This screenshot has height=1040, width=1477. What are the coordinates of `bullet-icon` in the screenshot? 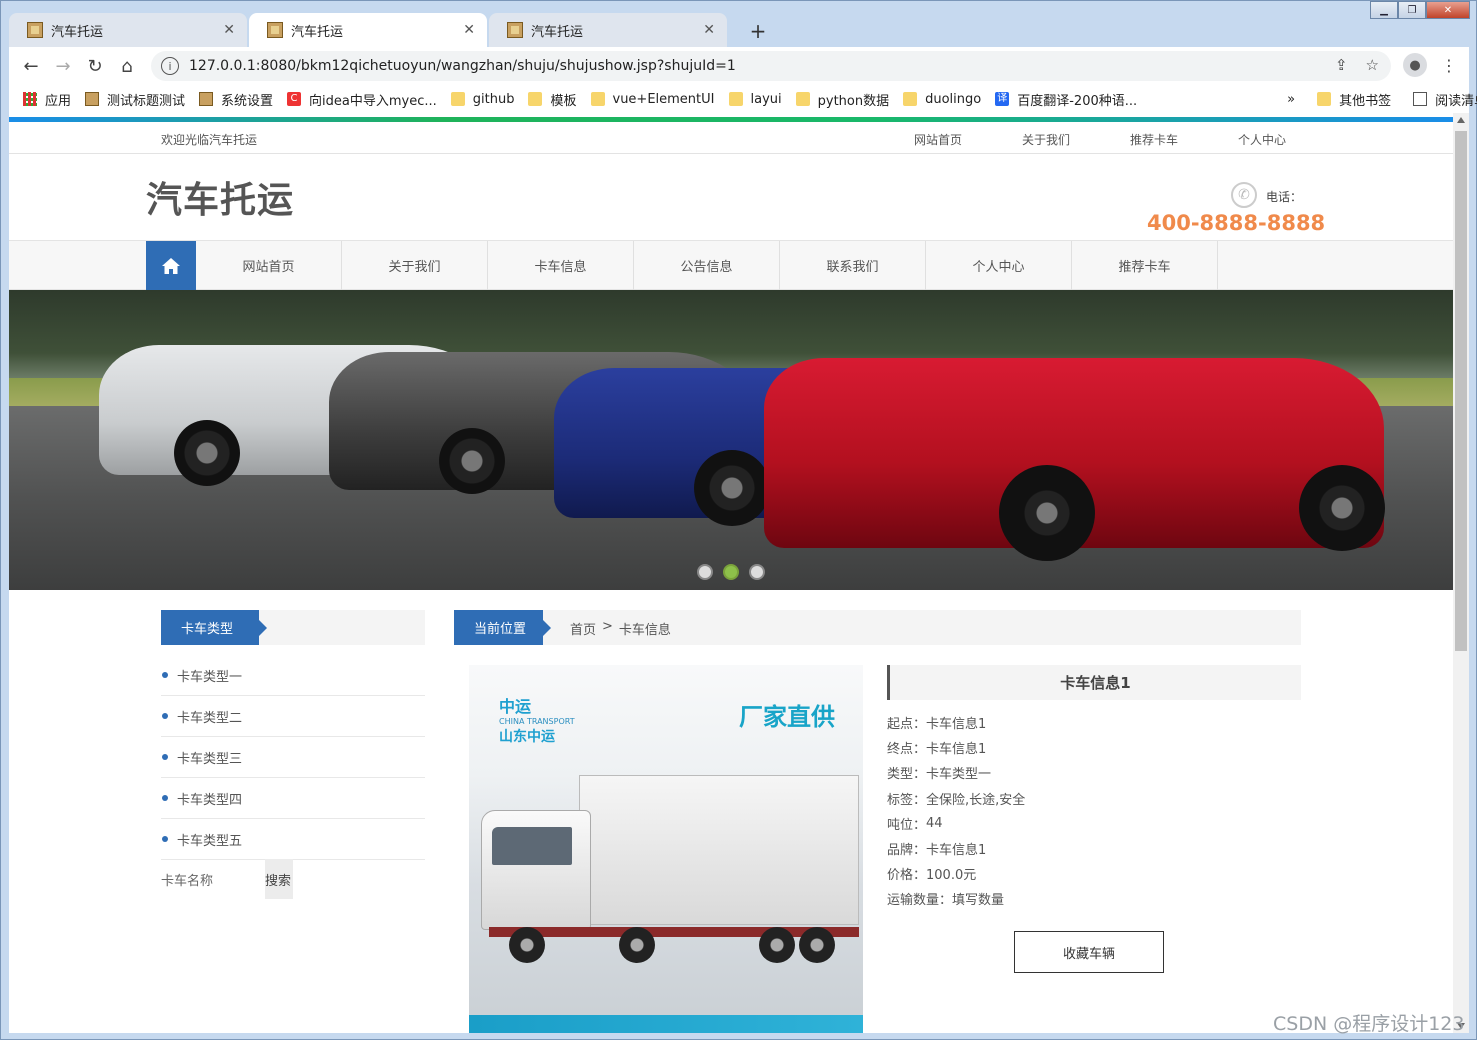 It's located at (165, 839).